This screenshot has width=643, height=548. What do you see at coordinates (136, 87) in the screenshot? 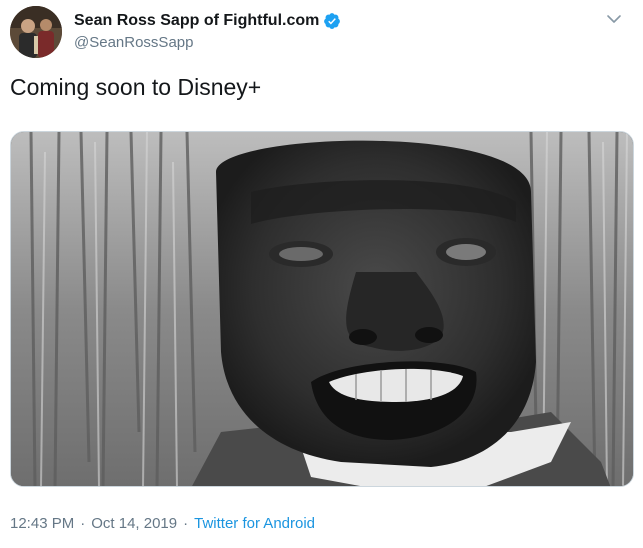
I see `tweet-text: Coming soon to Disney+` at bounding box center [136, 87].